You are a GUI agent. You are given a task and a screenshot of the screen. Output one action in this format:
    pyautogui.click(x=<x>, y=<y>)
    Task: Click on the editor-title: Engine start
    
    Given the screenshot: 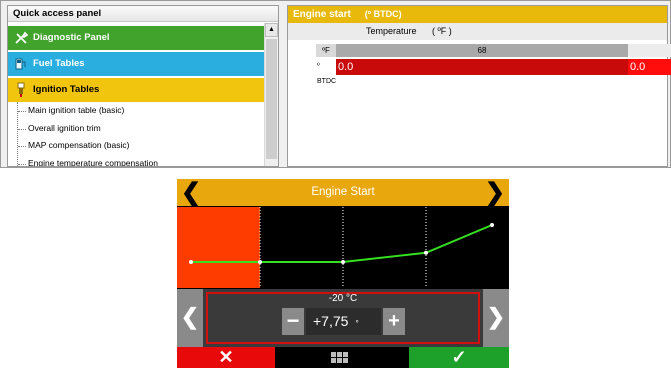 What is the action you would take?
    pyautogui.click(x=322, y=14)
    